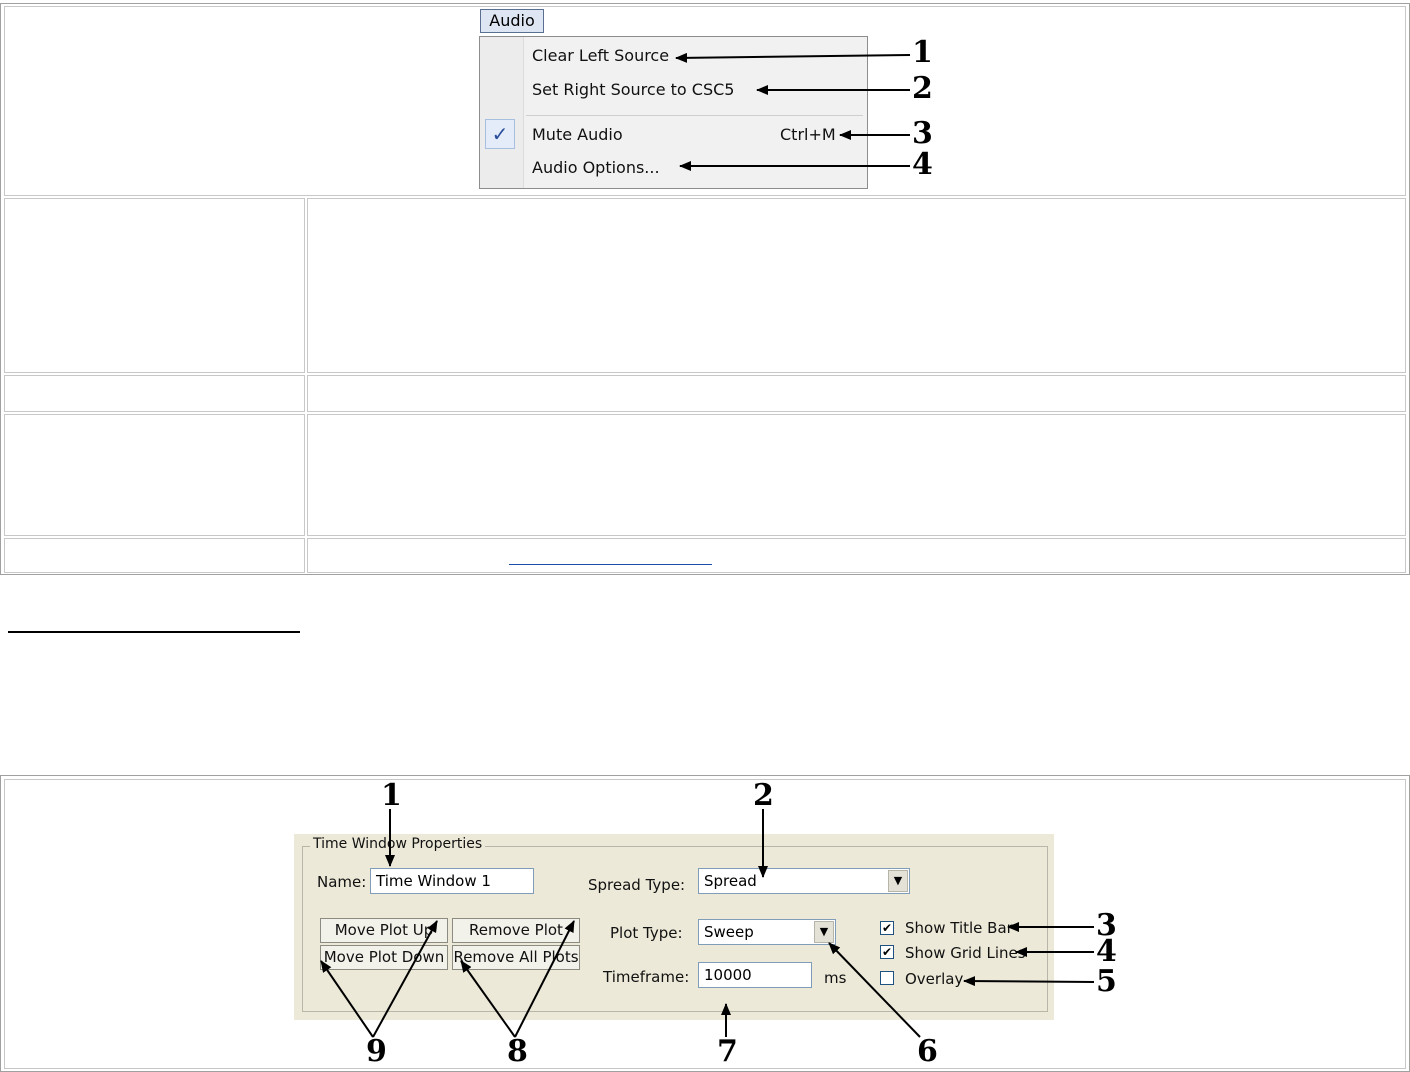 The height and width of the screenshot is (1072, 1410). Describe the element at coordinates (927, 1051) in the screenshot. I see `callout-number: 6` at that location.